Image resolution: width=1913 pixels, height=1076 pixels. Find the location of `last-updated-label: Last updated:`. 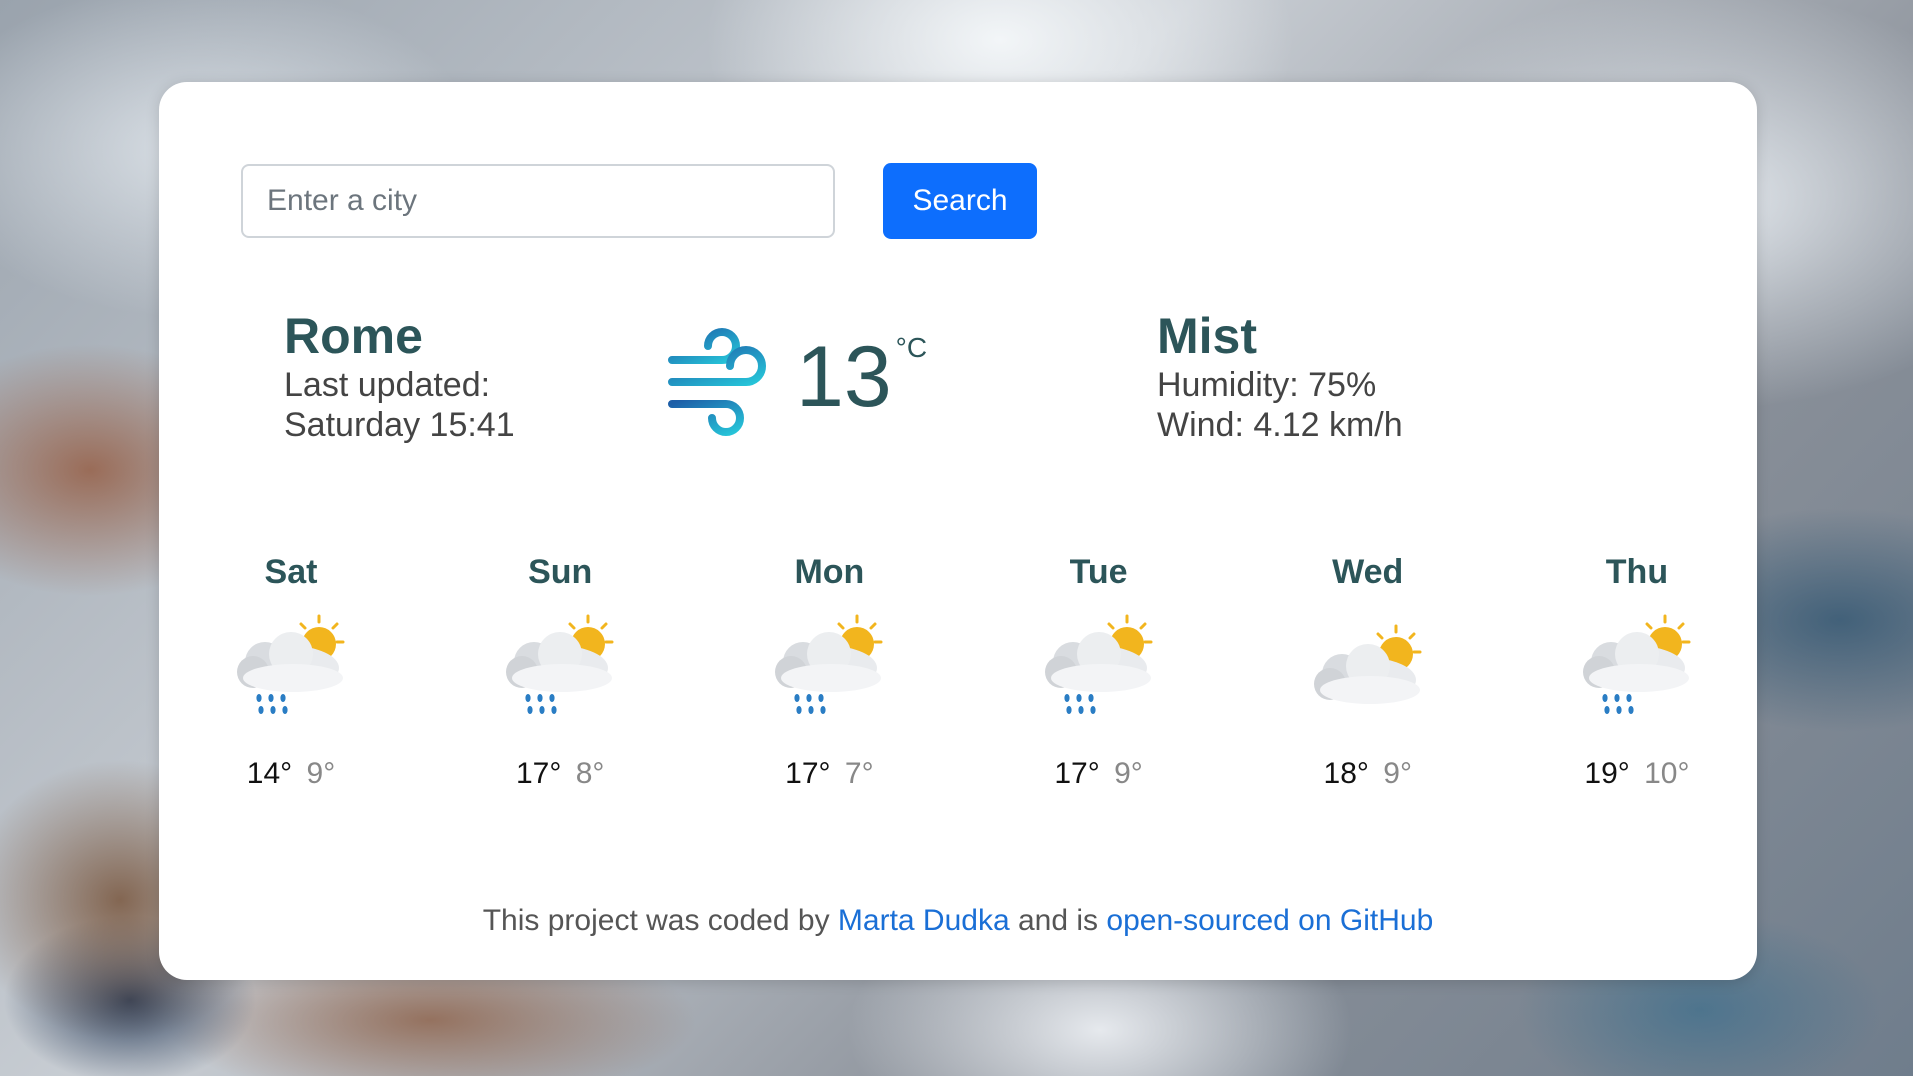

last-updated-label: Last updated: is located at coordinates (387, 385).